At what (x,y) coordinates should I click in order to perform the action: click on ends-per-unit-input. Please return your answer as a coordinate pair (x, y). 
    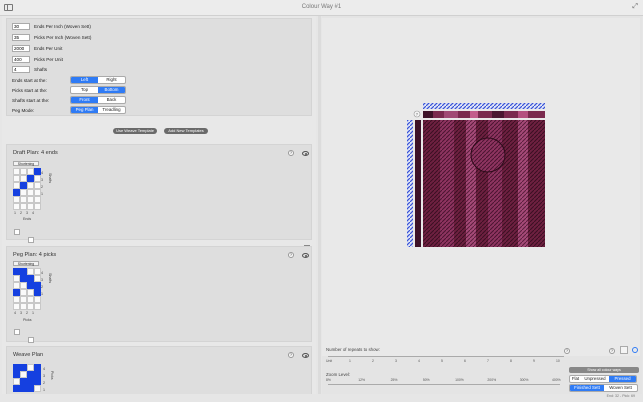
    Looking at the image, I should click on (21, 48).